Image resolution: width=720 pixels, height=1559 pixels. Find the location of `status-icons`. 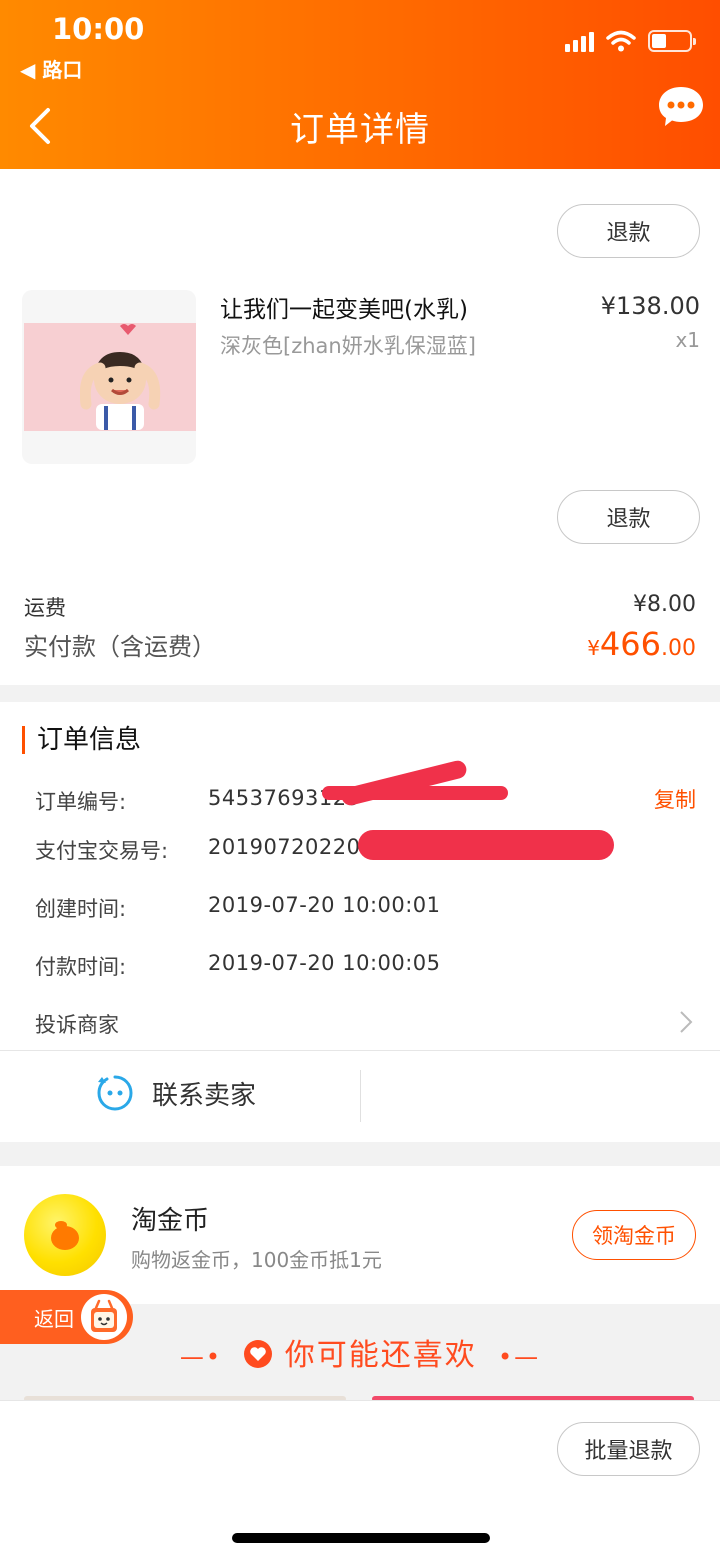

status-icons is located at coordinates (630, 41).